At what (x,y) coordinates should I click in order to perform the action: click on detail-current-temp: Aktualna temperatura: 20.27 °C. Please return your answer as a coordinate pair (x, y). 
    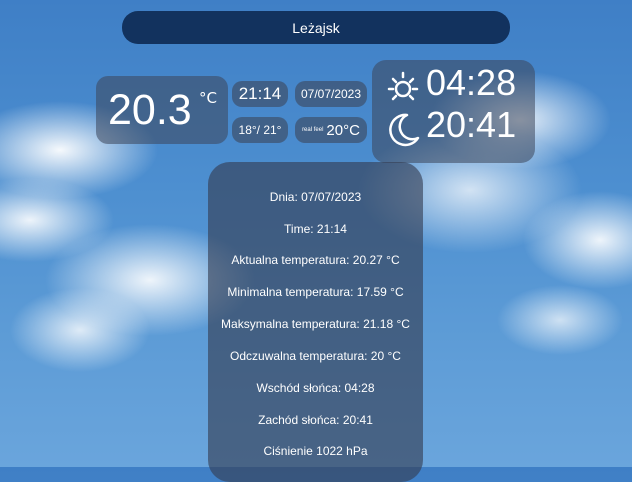
    Looking at the image, I should click on (315, 260).